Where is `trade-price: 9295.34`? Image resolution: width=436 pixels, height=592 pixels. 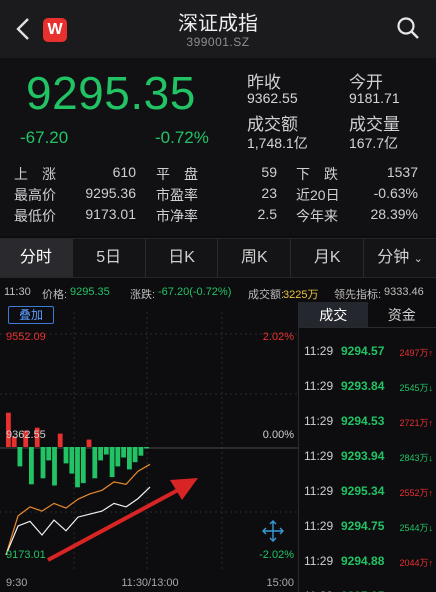
trade-price: 9295.34 is located at coordinates (363, 491).